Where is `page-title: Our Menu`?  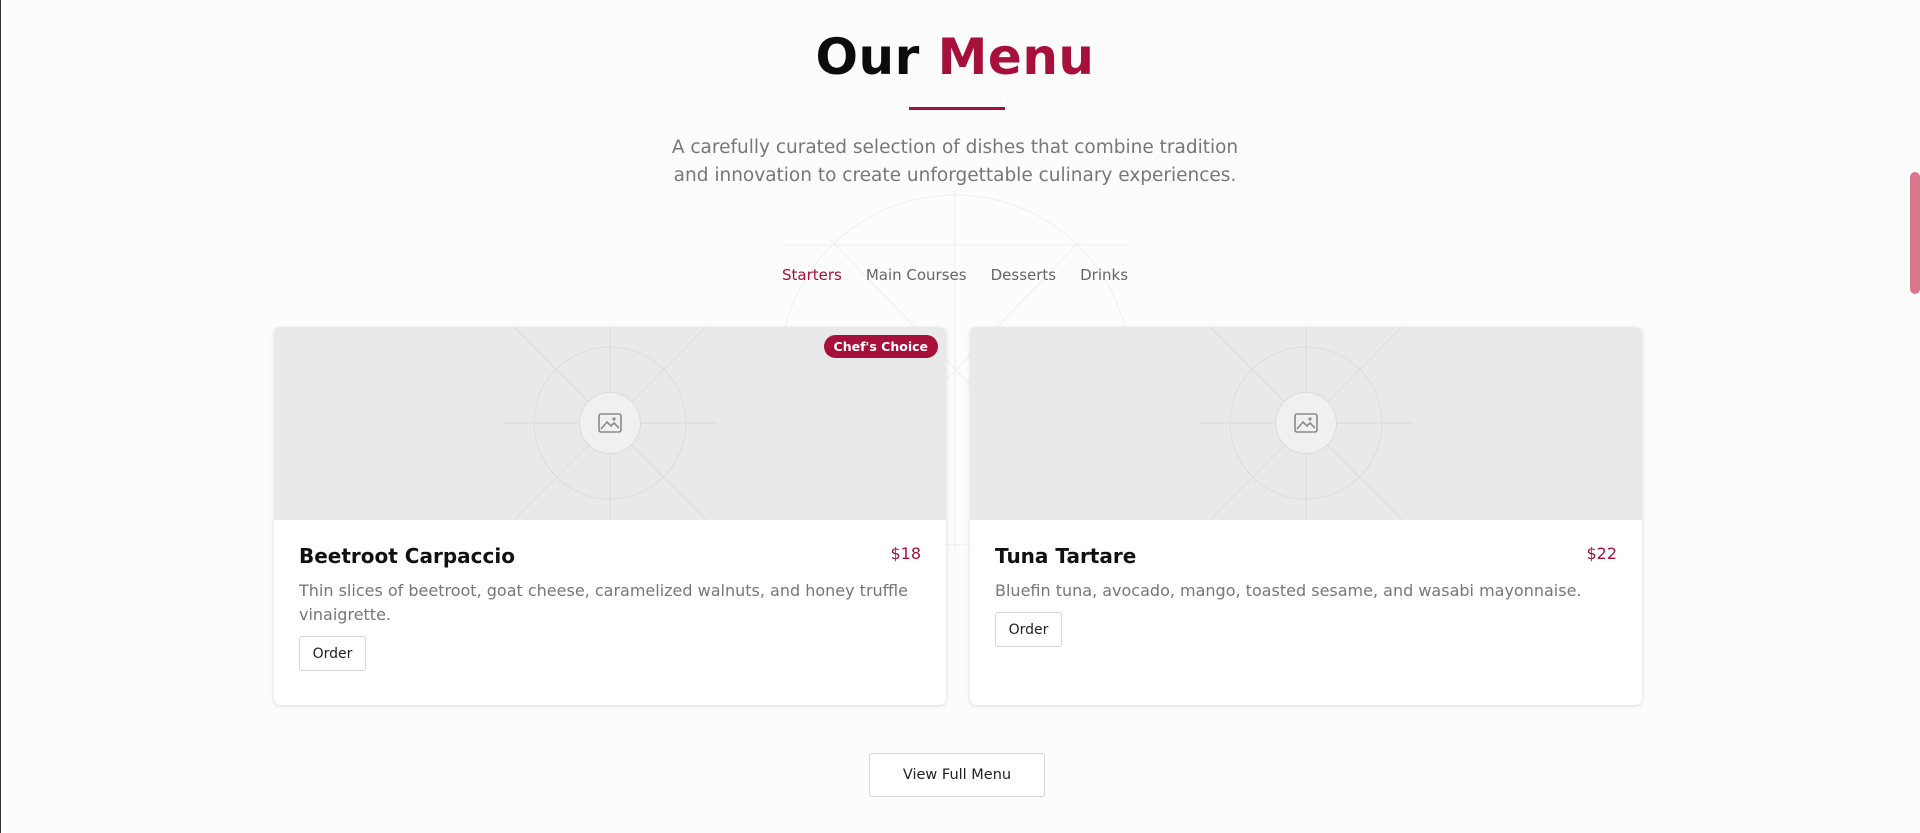 page-title: Our Menu is located at coordinates (955, 57).